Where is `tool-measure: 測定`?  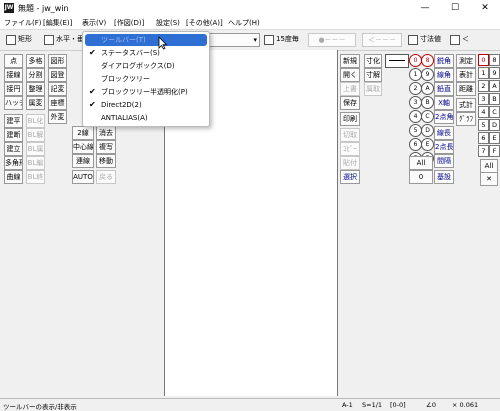
tool-measure: 測定 is located at coordinates (466, 61).